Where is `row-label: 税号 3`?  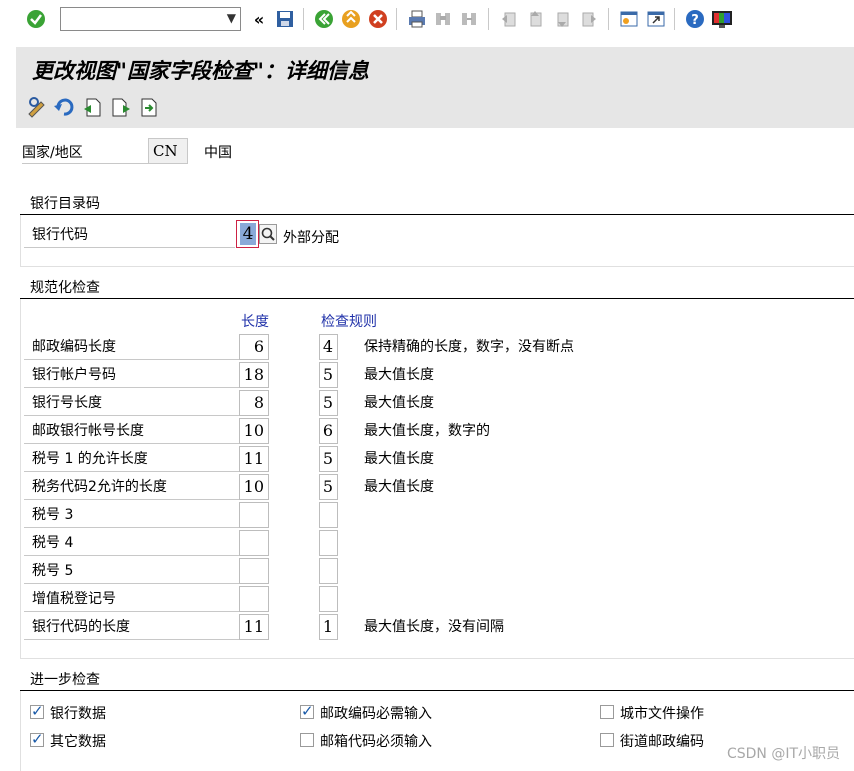 row-label: 税号 3 is located at coordinates (131, 515).